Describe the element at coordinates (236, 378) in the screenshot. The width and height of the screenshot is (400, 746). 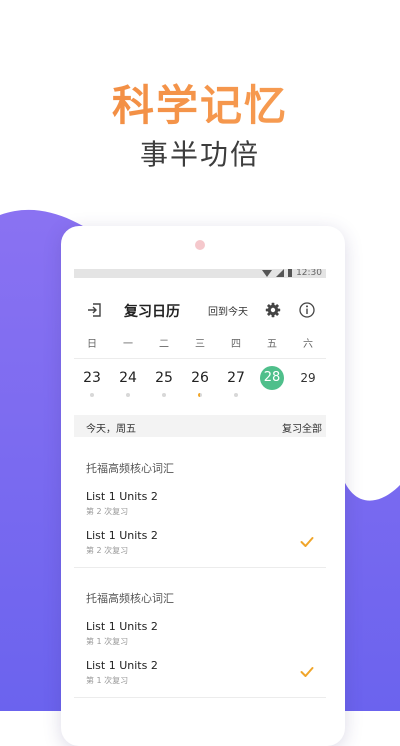
I see `date-number: 27` at that location.